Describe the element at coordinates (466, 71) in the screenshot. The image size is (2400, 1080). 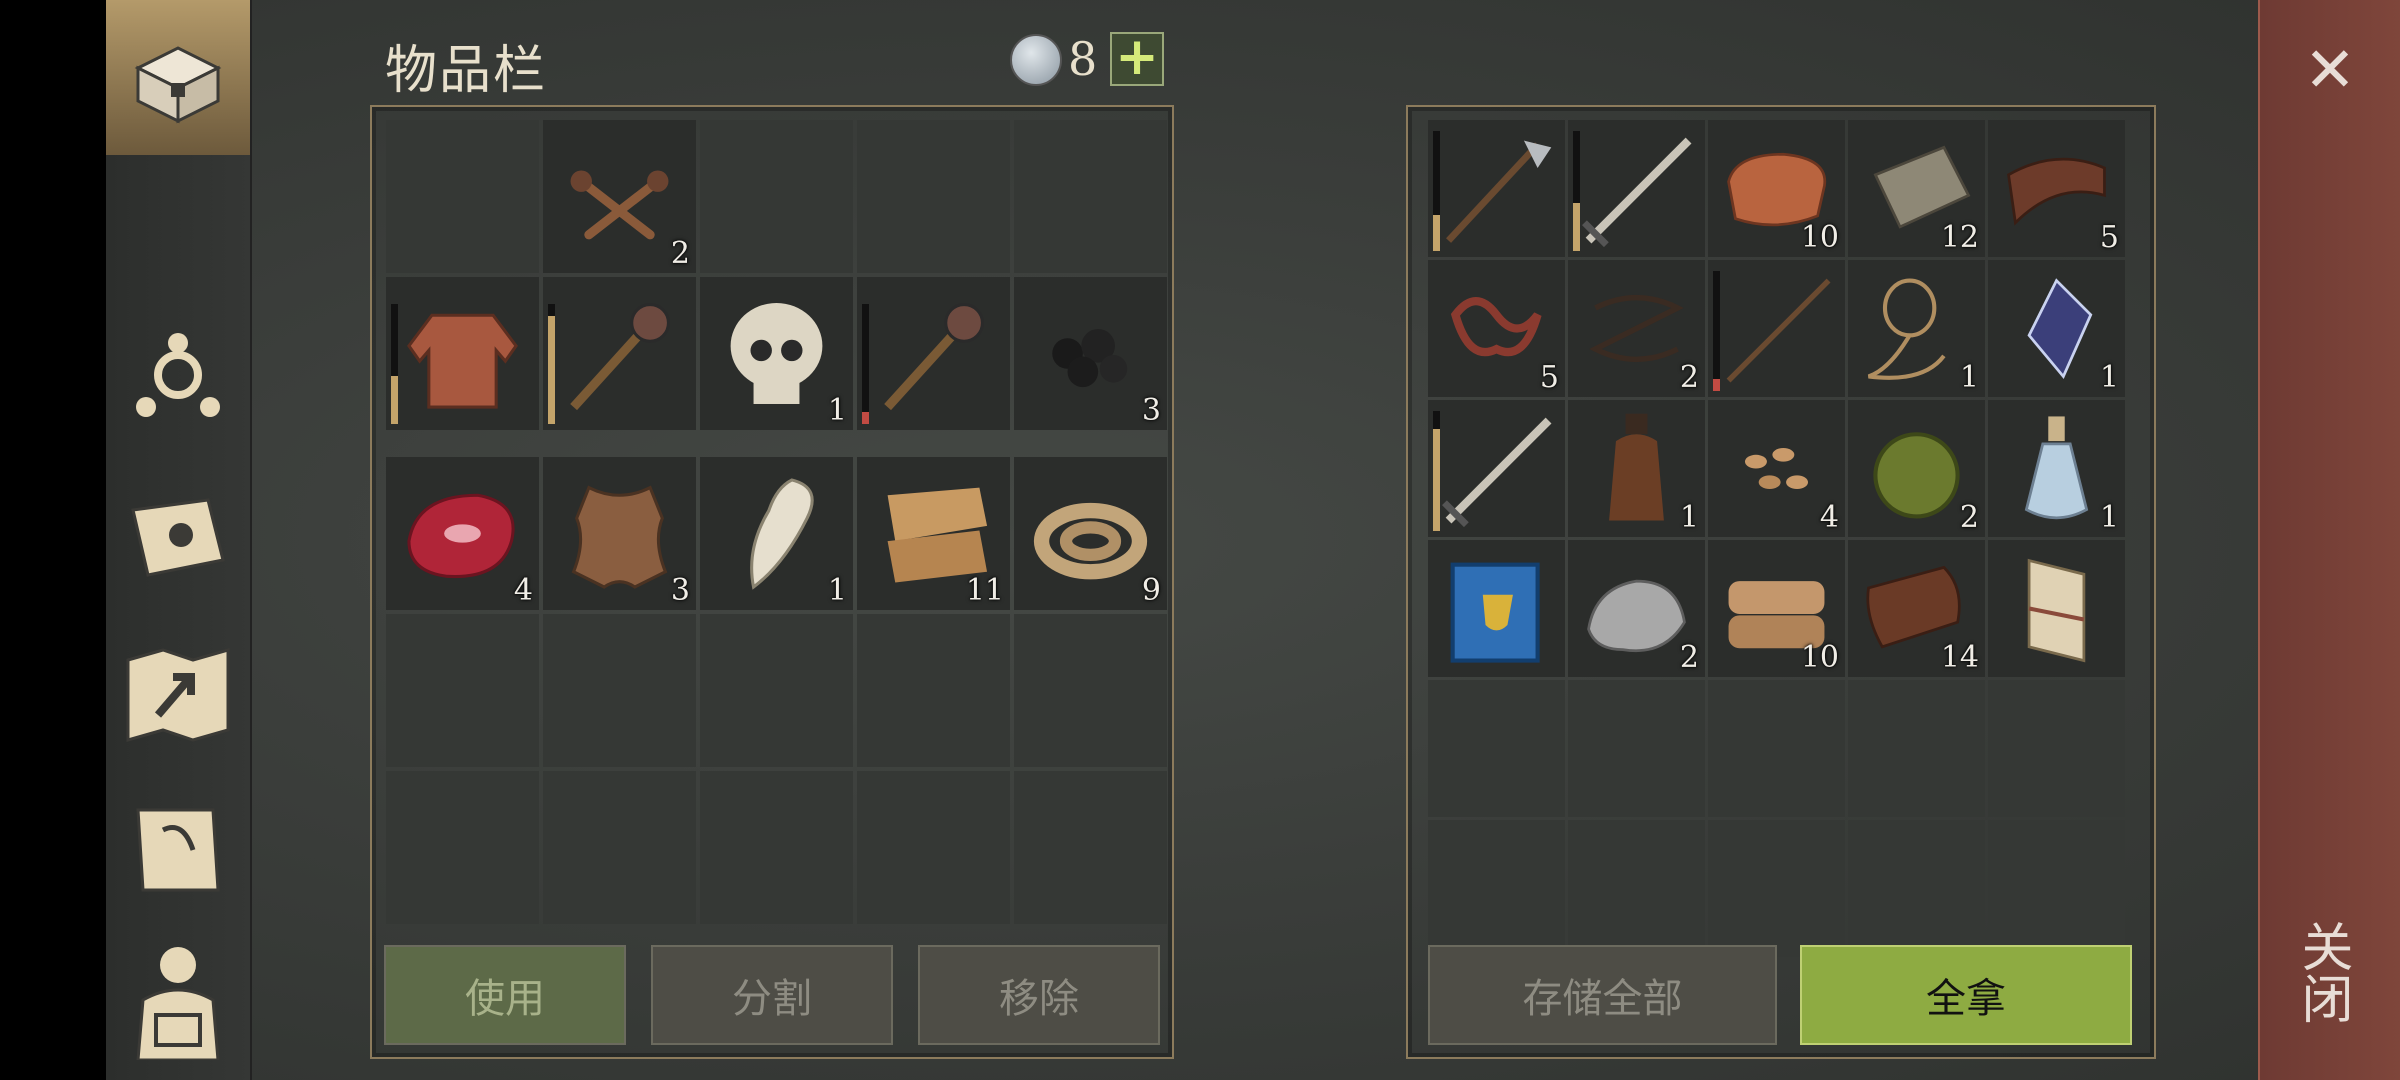
I see `inventory-title: 物品栏` at that location.